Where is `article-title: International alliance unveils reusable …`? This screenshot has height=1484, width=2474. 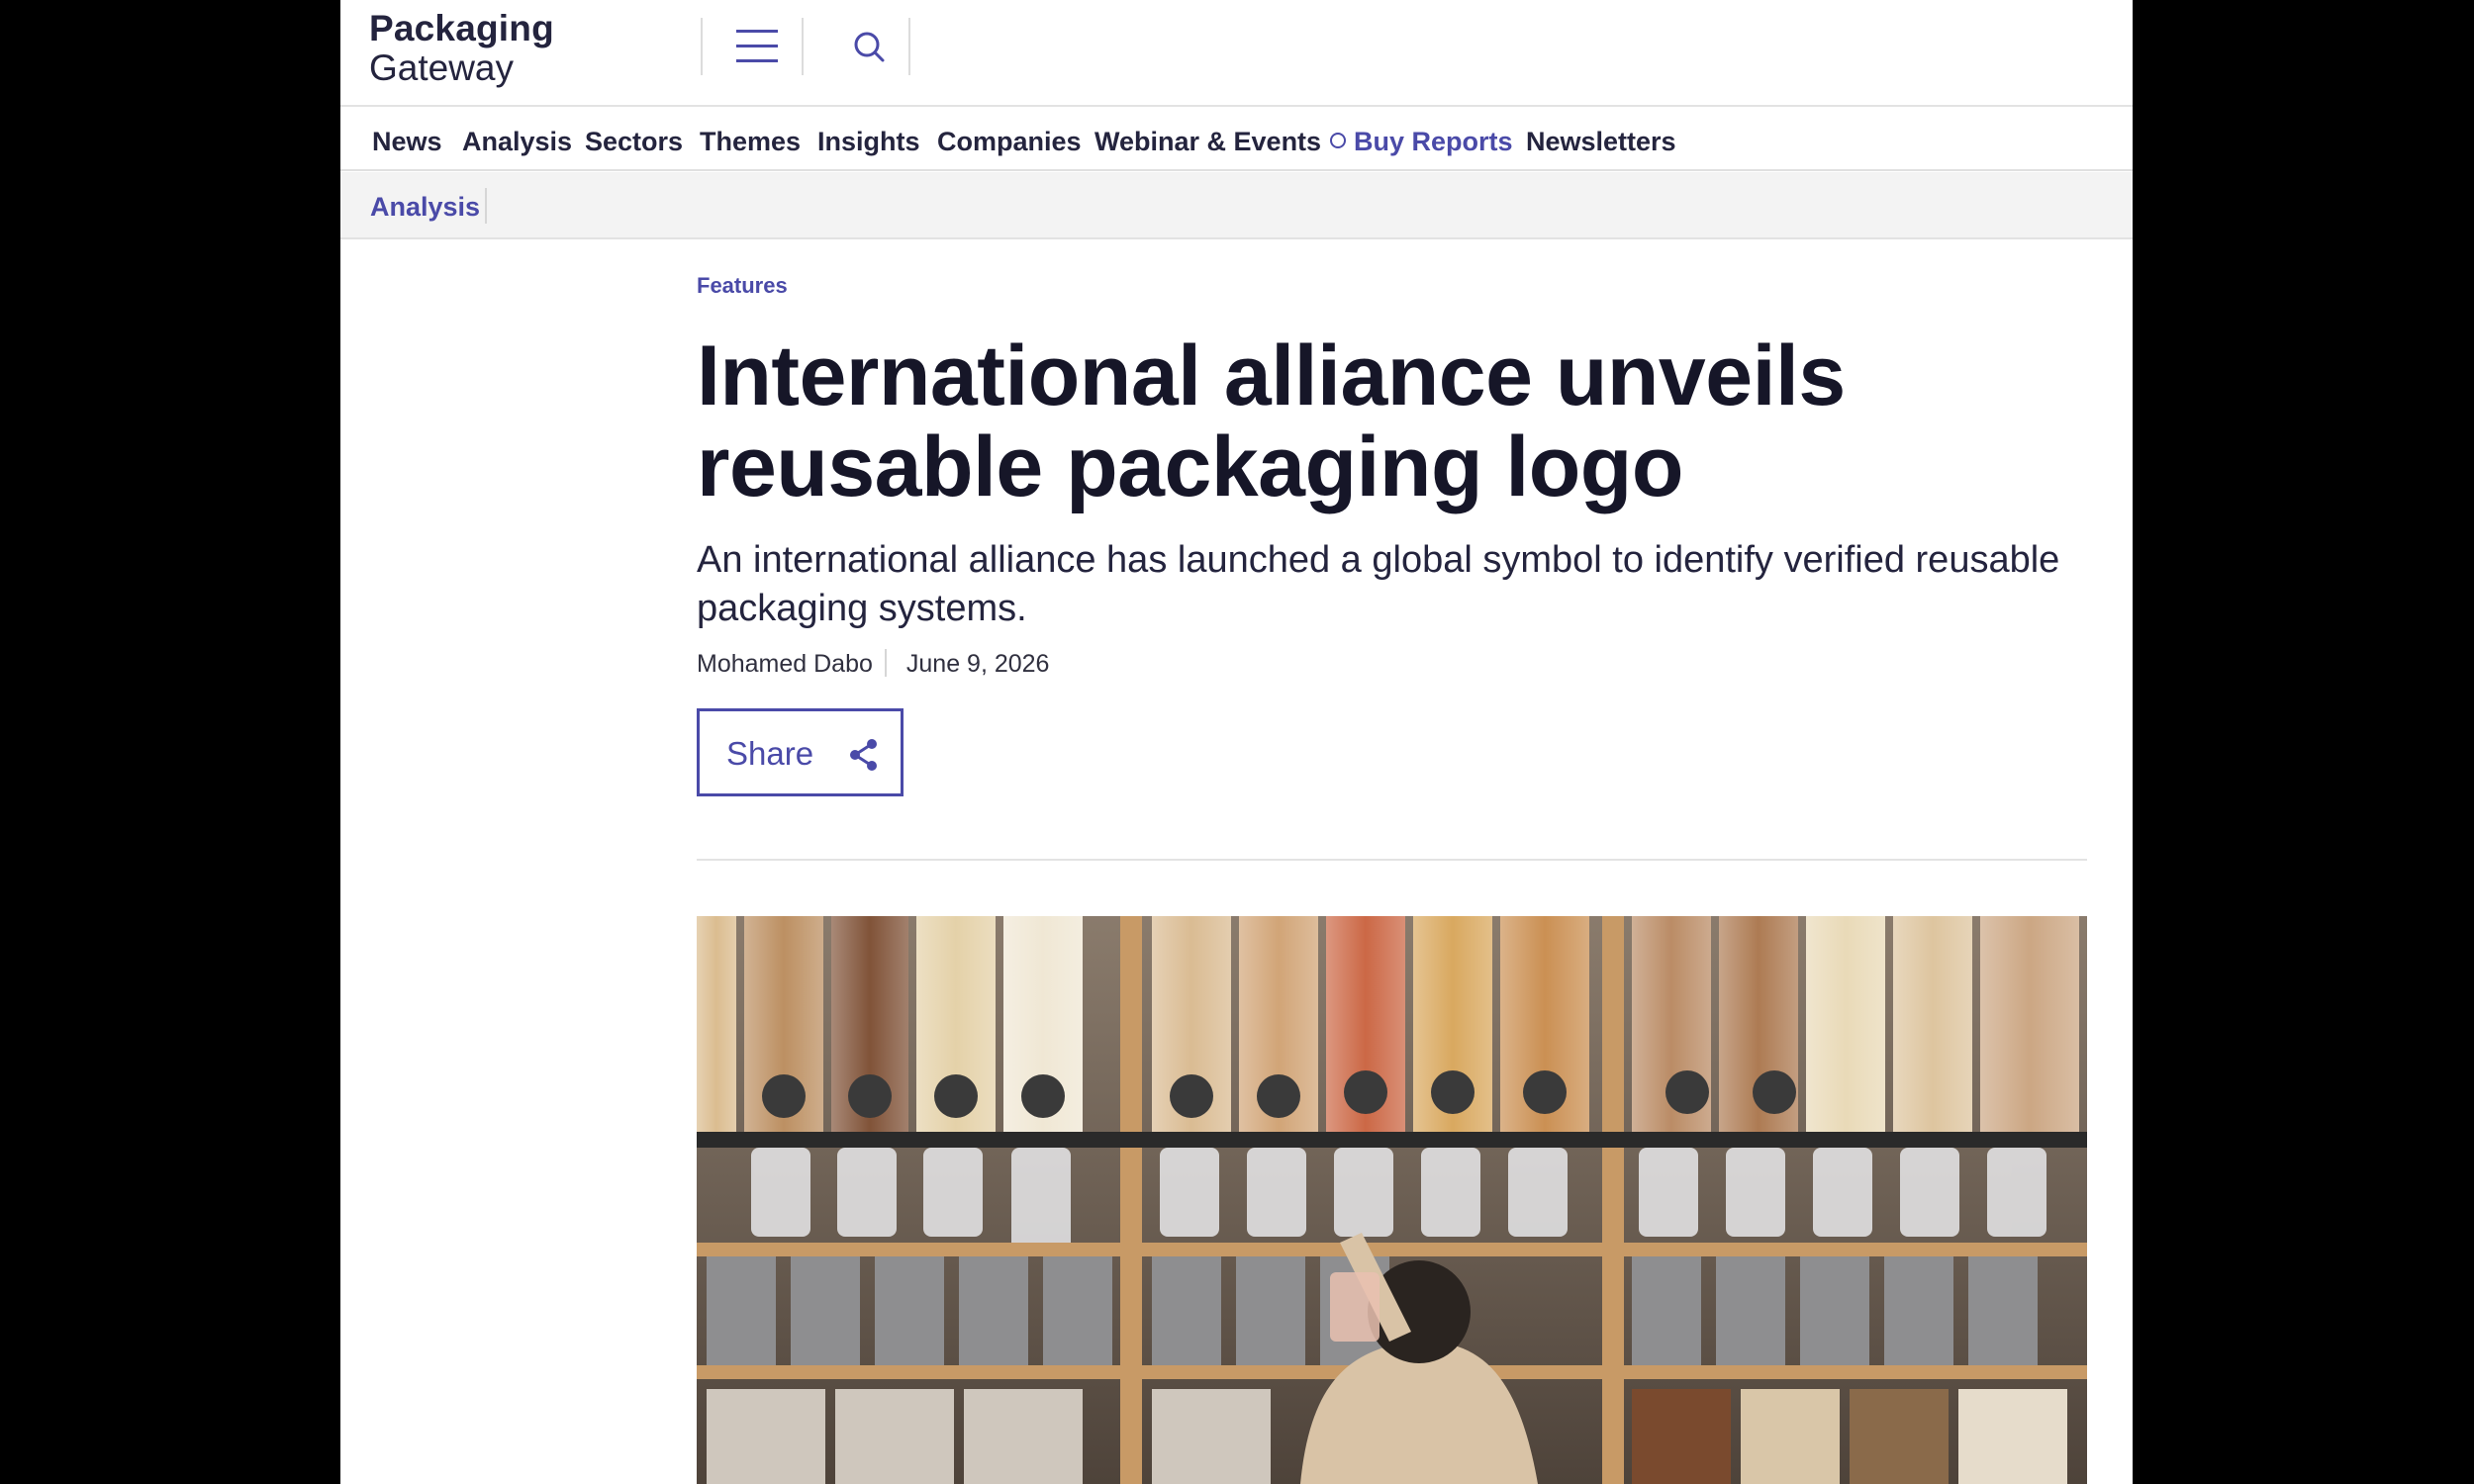
article-title: International alliance unveils reusable … is located at coordinates (1272, 421).